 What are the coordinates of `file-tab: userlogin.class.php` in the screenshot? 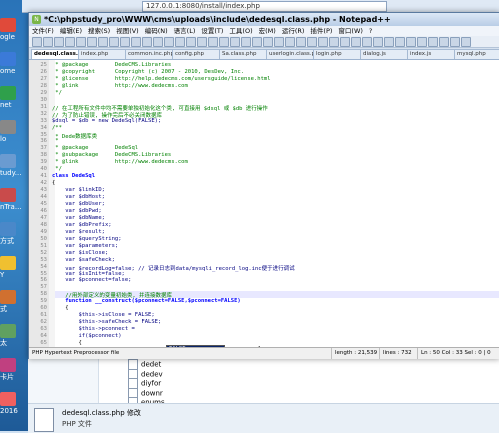 It's located at (290, 54).